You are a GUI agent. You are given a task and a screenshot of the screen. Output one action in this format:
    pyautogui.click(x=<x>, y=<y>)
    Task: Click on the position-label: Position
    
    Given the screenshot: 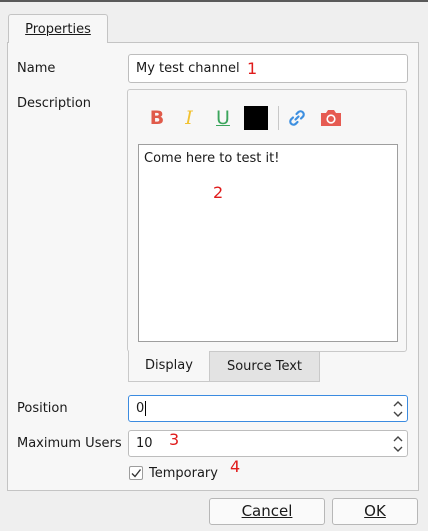 What is the action you would take?
    pyautogui.click(x=42, y=408)
    